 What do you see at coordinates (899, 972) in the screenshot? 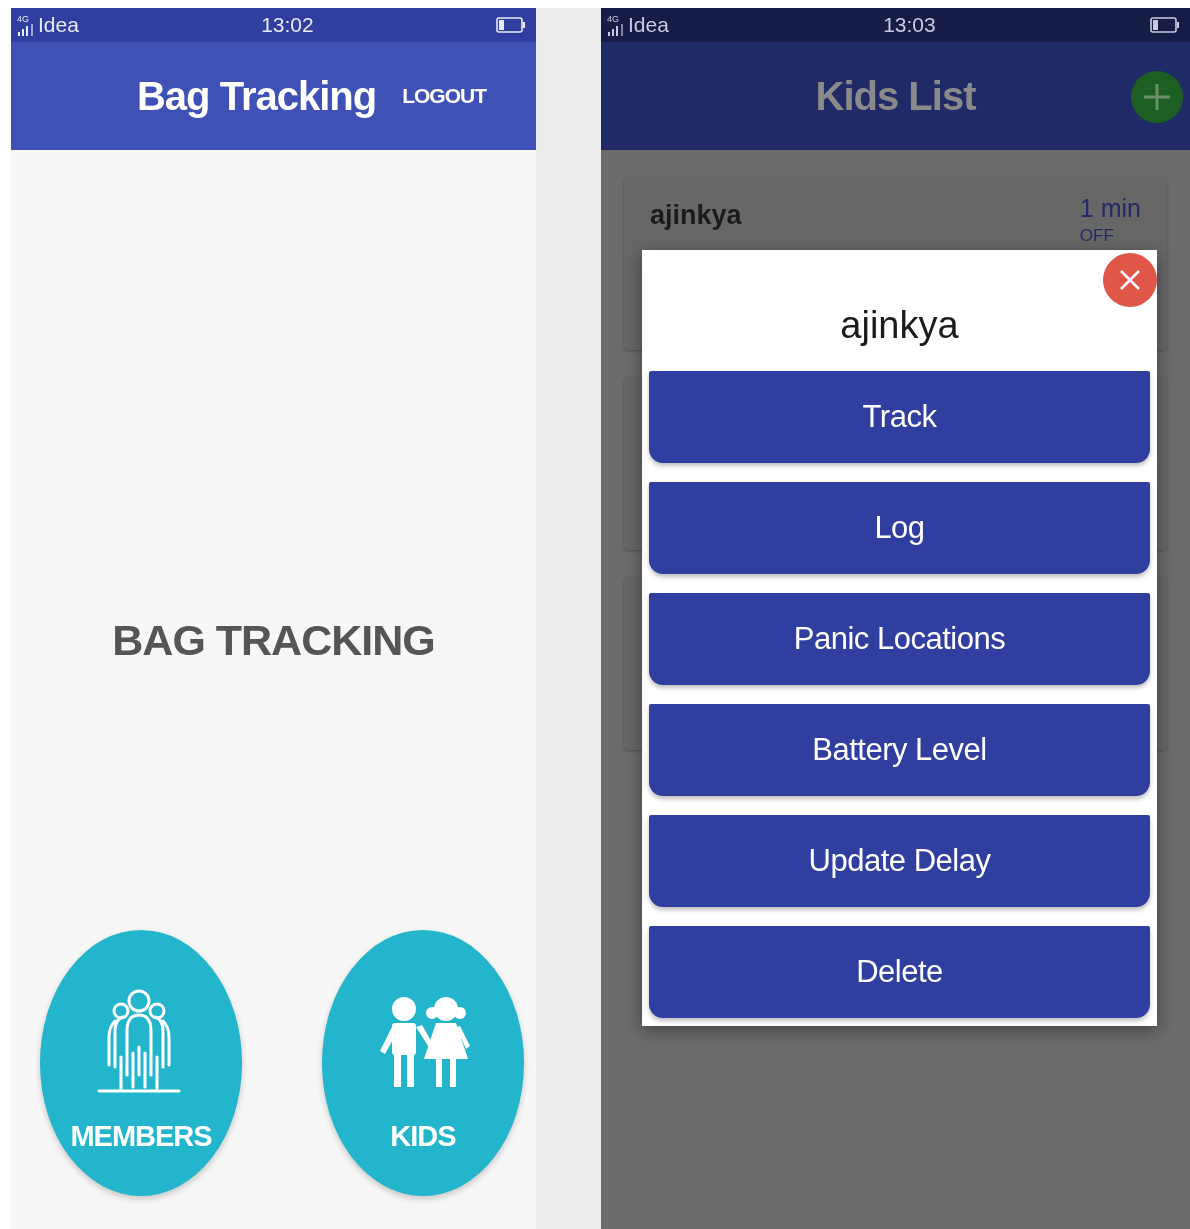
I see `menu-button: Delete` at bounding box center [899, 972].